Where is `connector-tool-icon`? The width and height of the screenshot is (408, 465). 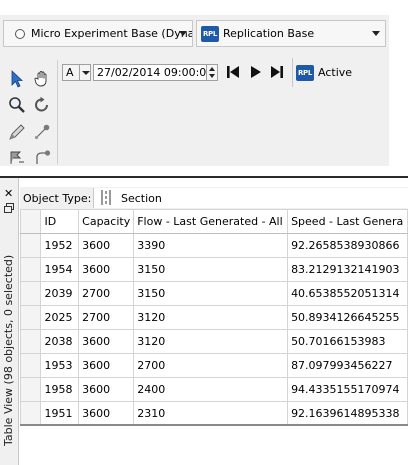
connector-tool-icon is located at coordinates (42, 157).